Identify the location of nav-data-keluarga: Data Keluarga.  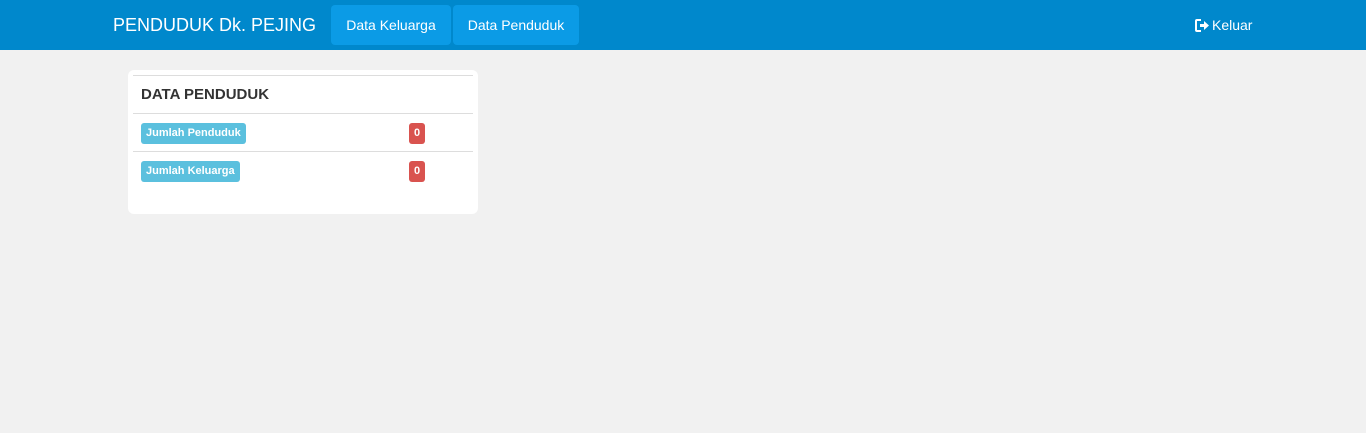
(391, 25).